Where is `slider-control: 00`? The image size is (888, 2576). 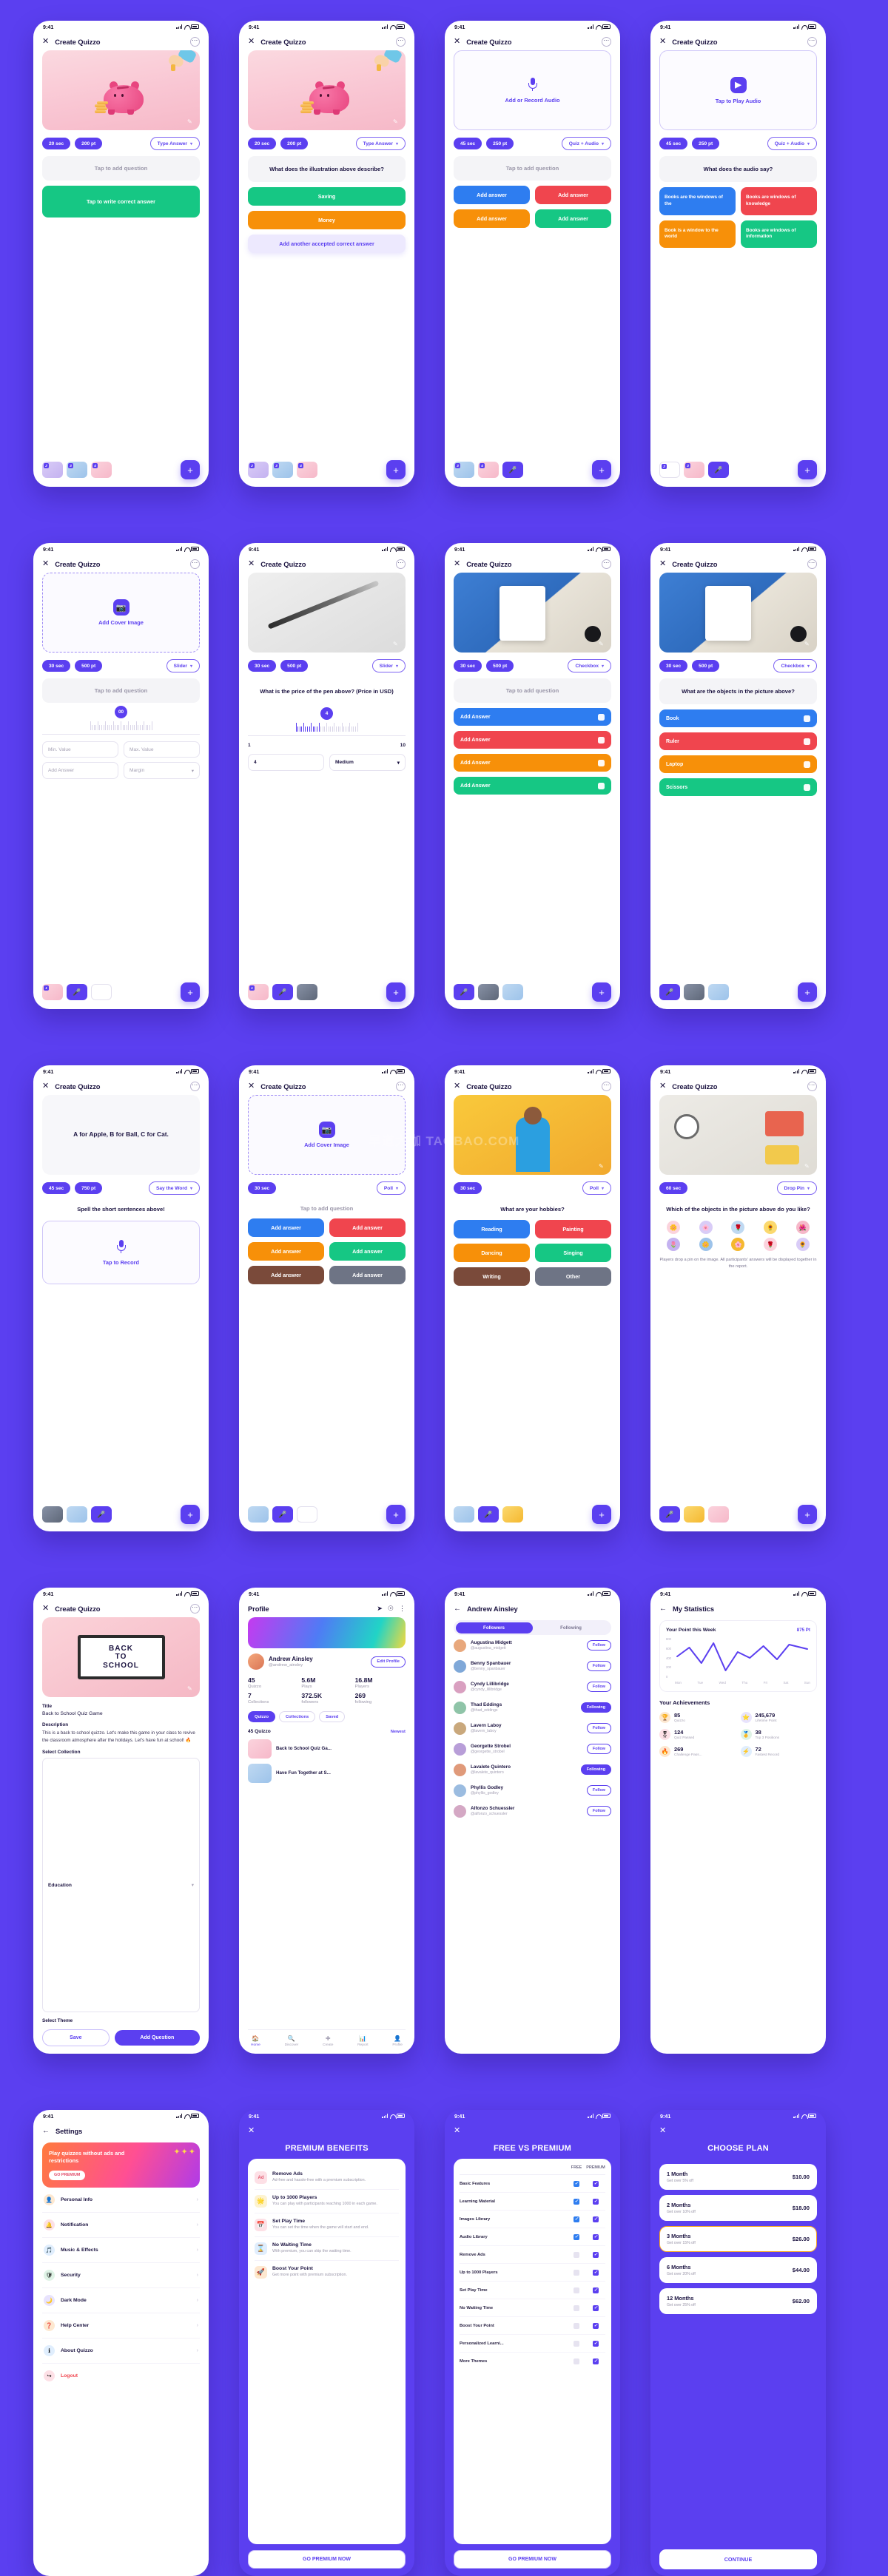 slider-control: 00 is located at coordinates (121, 722).